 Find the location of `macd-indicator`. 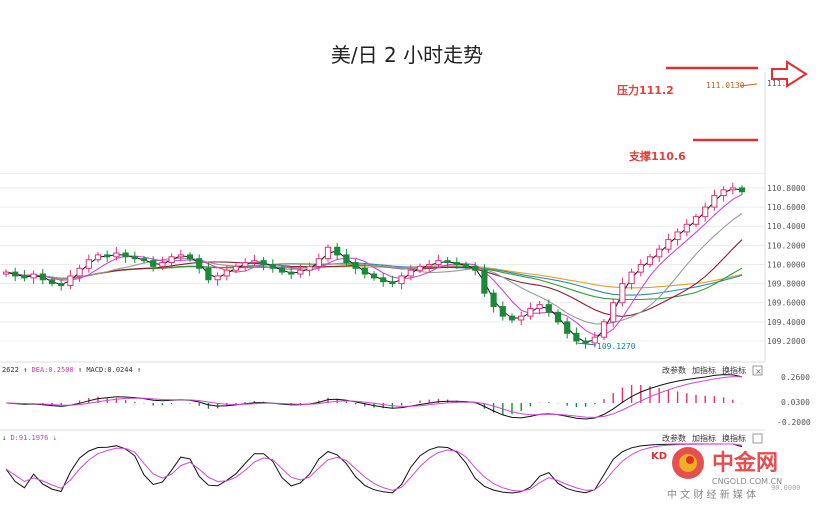

macd-indicator is located at coordinates (374, 397).